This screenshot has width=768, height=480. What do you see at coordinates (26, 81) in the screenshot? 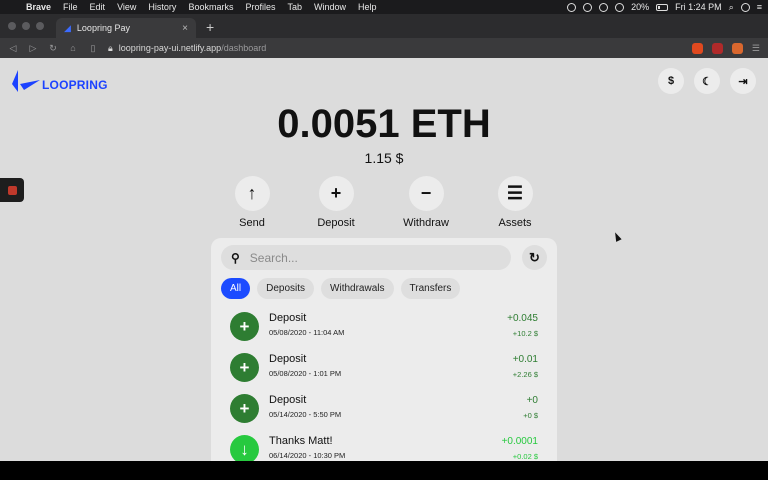
I see `loopring-logo-icon` at bounding box center [26, 81].